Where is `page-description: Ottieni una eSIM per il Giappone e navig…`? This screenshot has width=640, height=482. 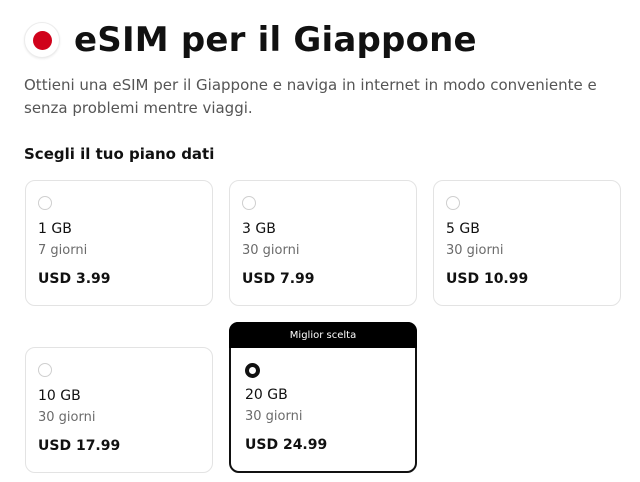 page-description: Ottieni una eSIM per il Giappone e navig… is located at coordinates (310, 96).